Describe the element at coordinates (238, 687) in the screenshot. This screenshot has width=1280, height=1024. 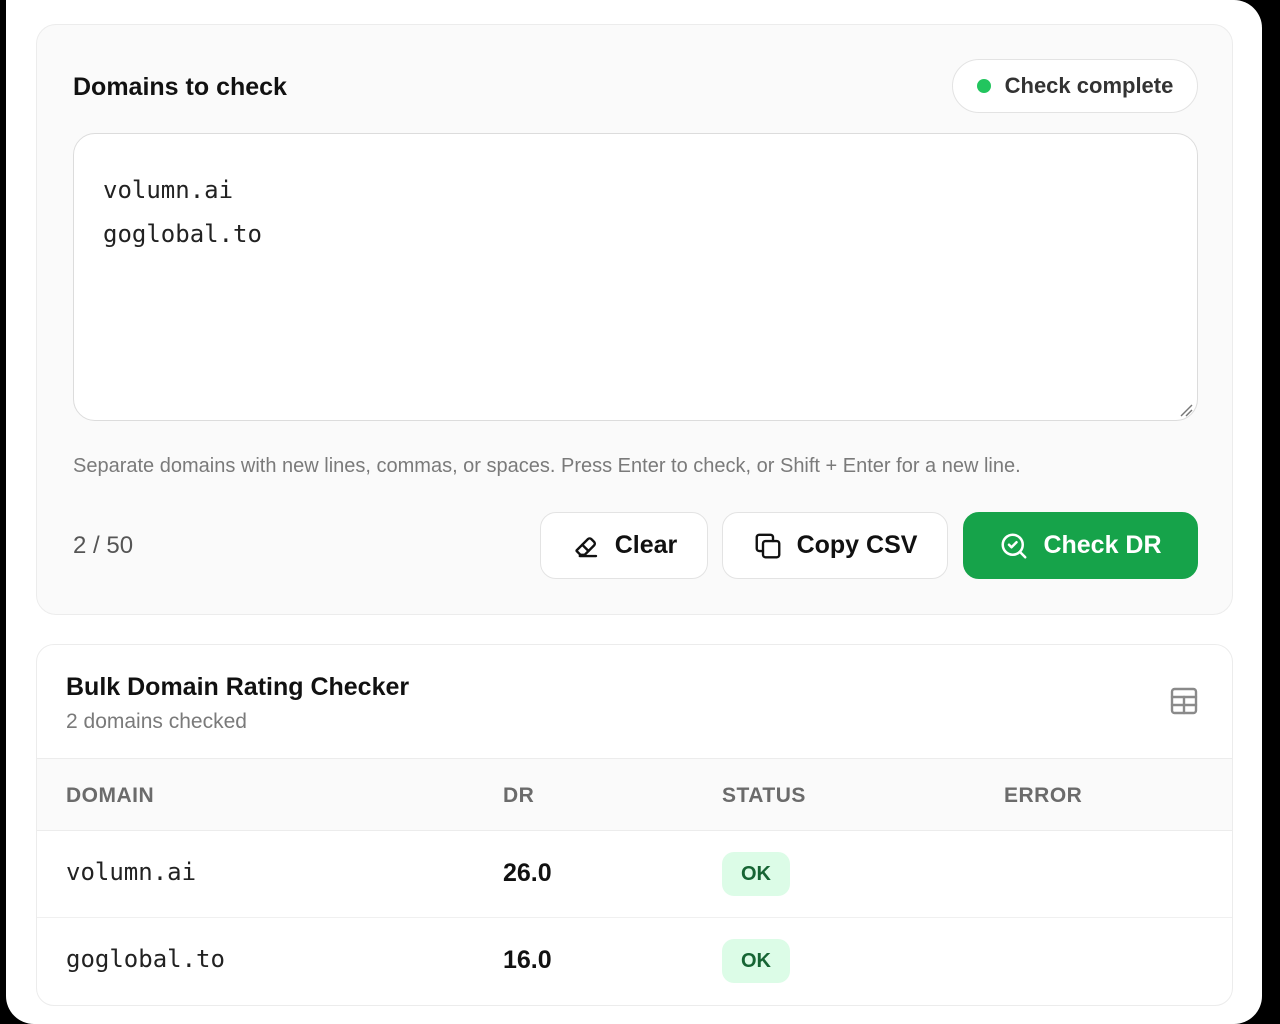
I see `results-title: Bulk Domain Rating Checker` at that location.